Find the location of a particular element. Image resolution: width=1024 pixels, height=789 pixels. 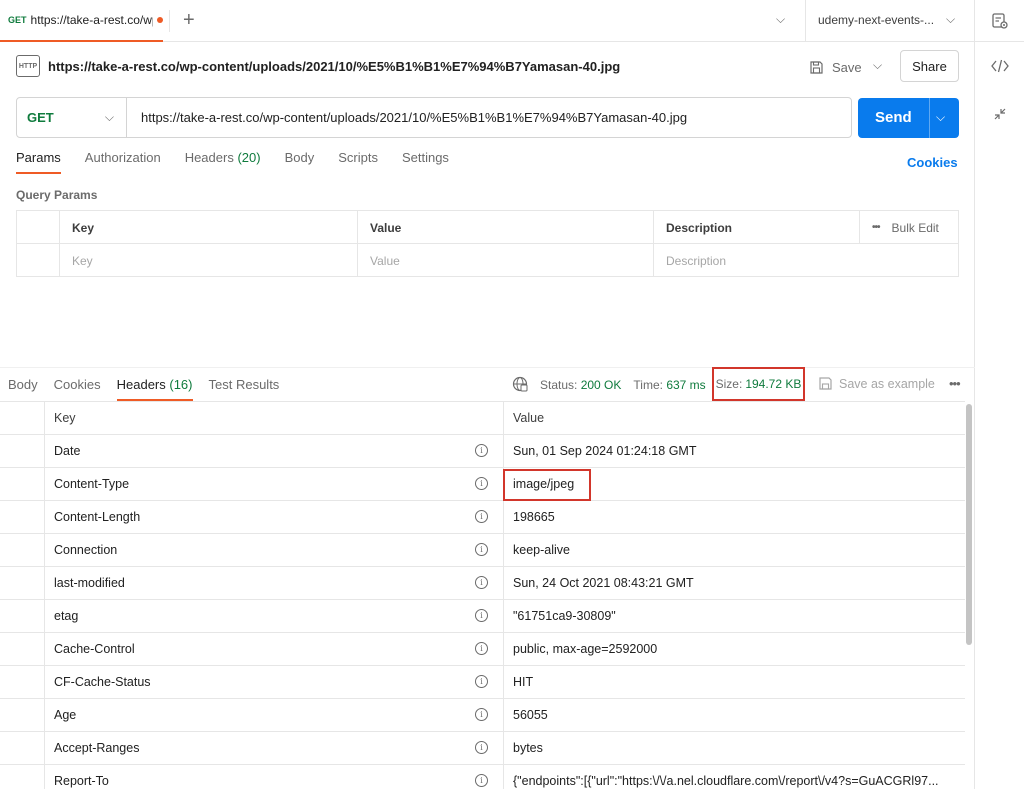

headers-value-column: Value is located at coordinates (529, 418).